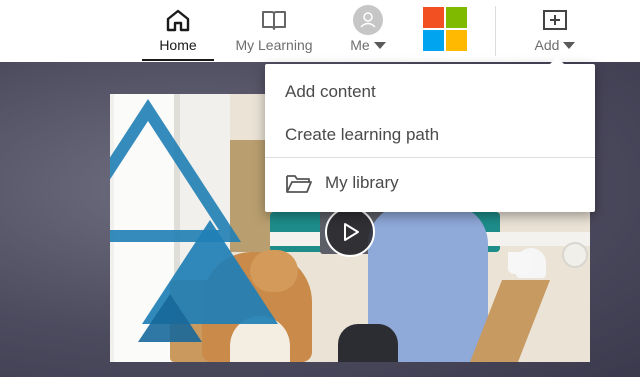 This screenshot has width=640, height=377. Describe the element at coordinates (360, 45) in the screenshot. I see `nav-me-label: Me` at that location.